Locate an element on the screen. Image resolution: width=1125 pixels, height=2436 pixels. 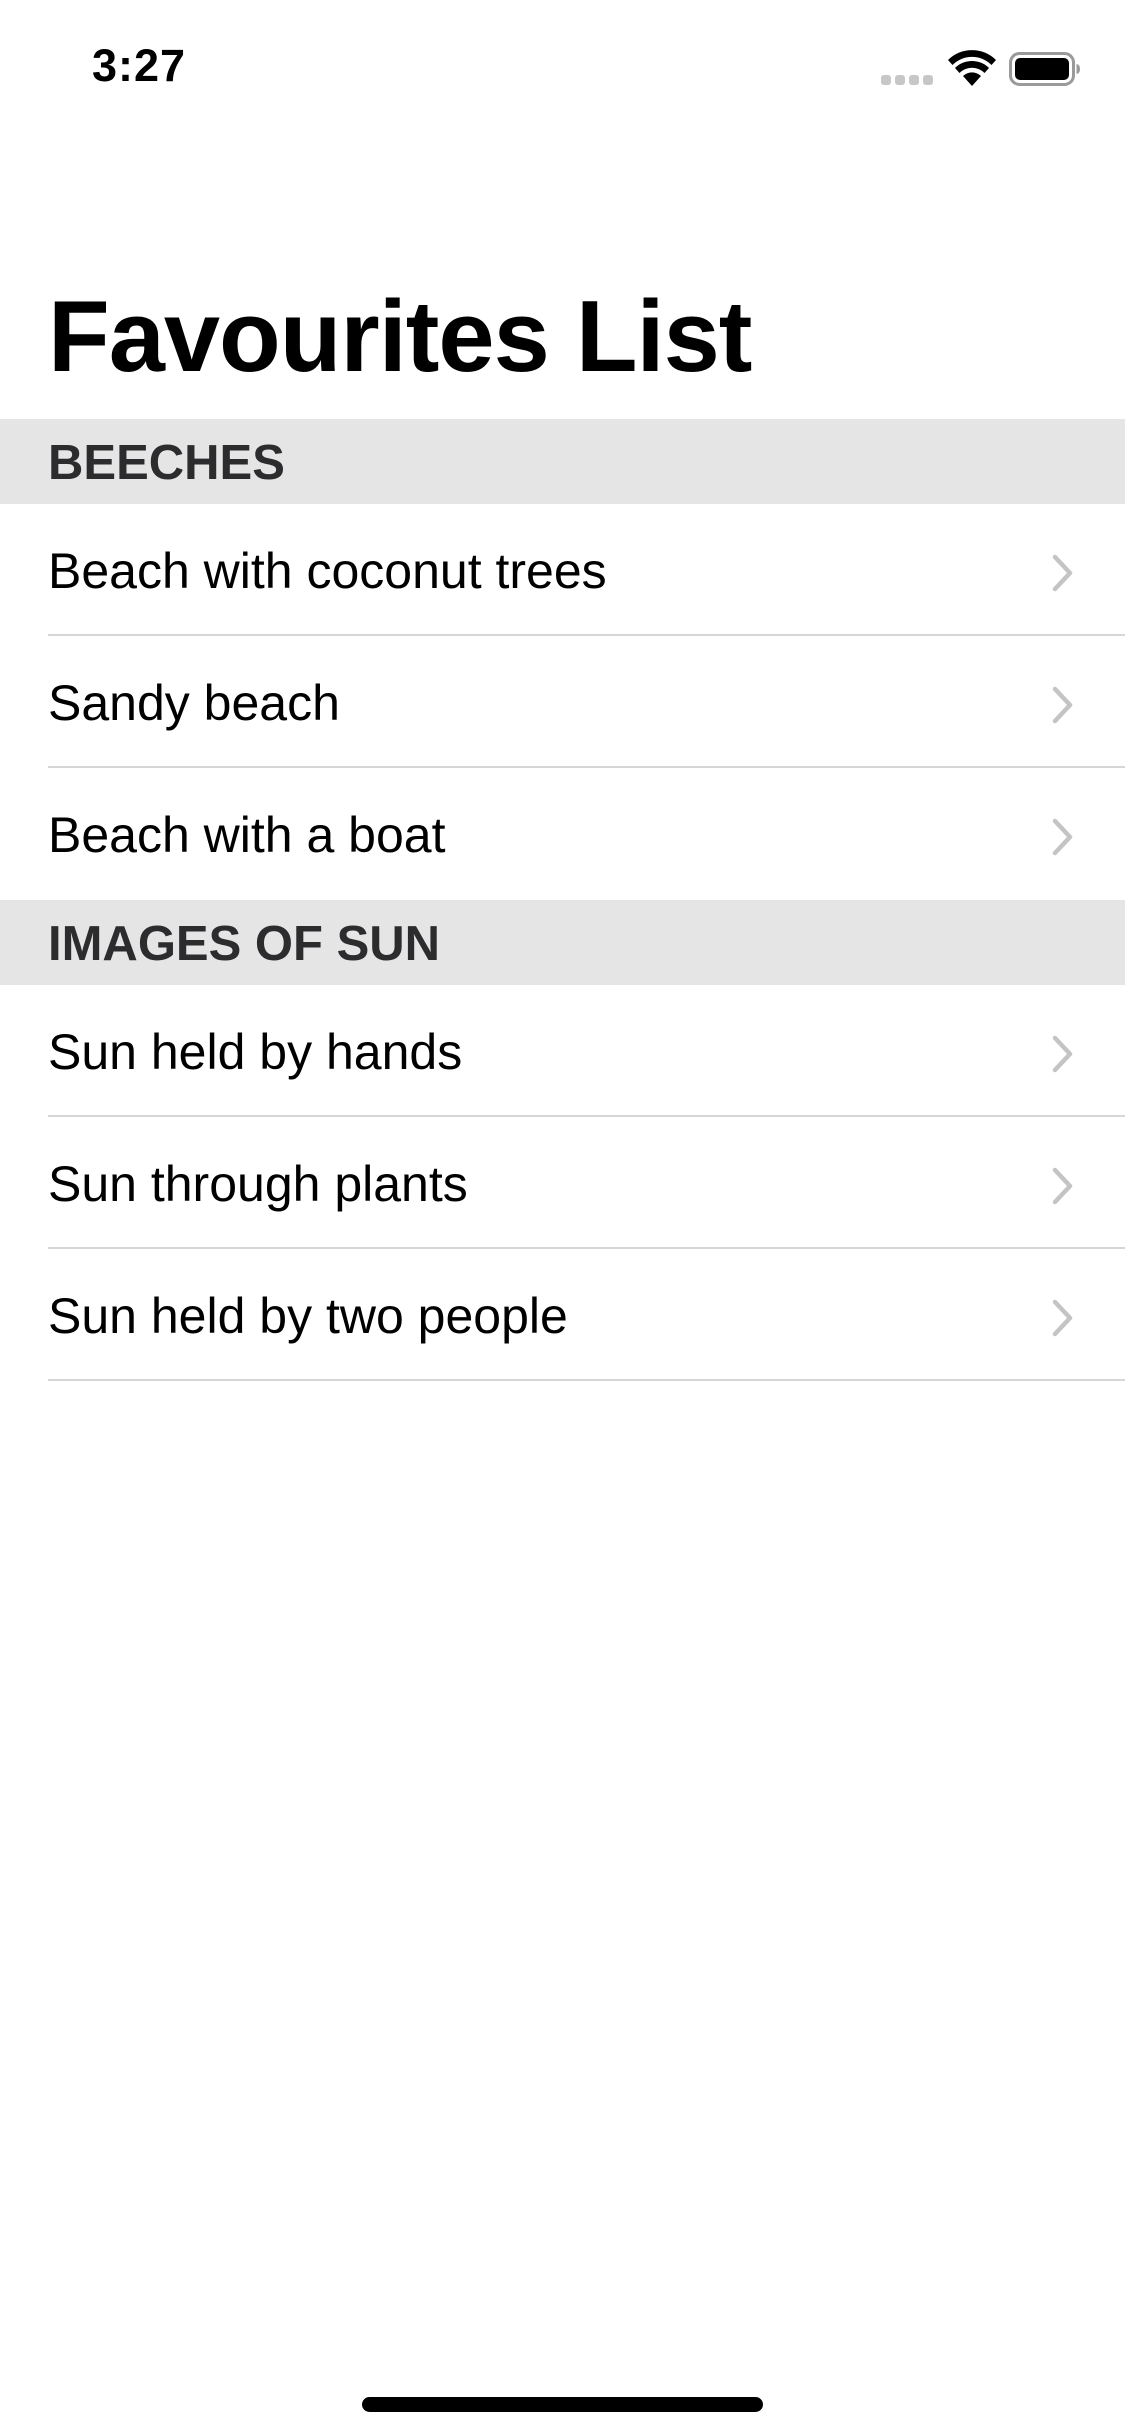
page-title: Favourites List is located at coordinates (400, 337).